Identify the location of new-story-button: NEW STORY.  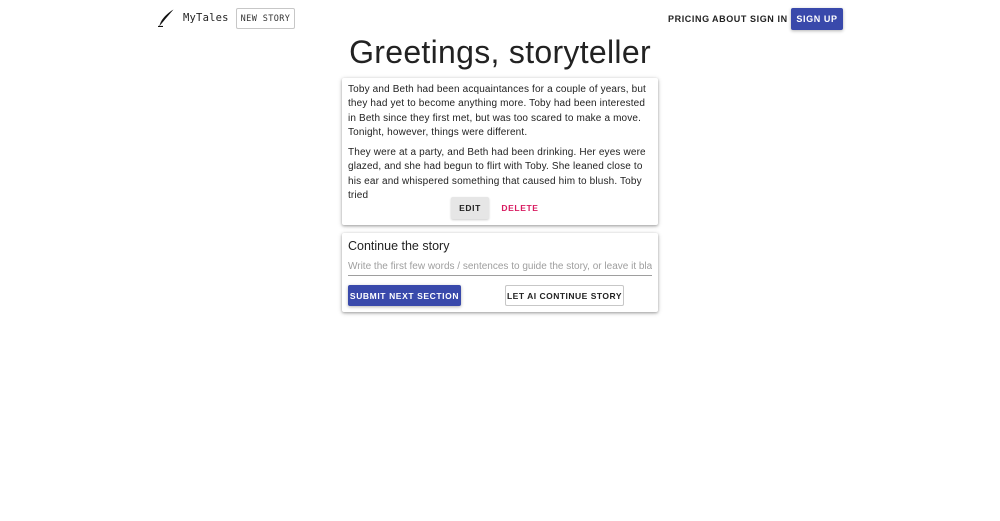
(265, 18).